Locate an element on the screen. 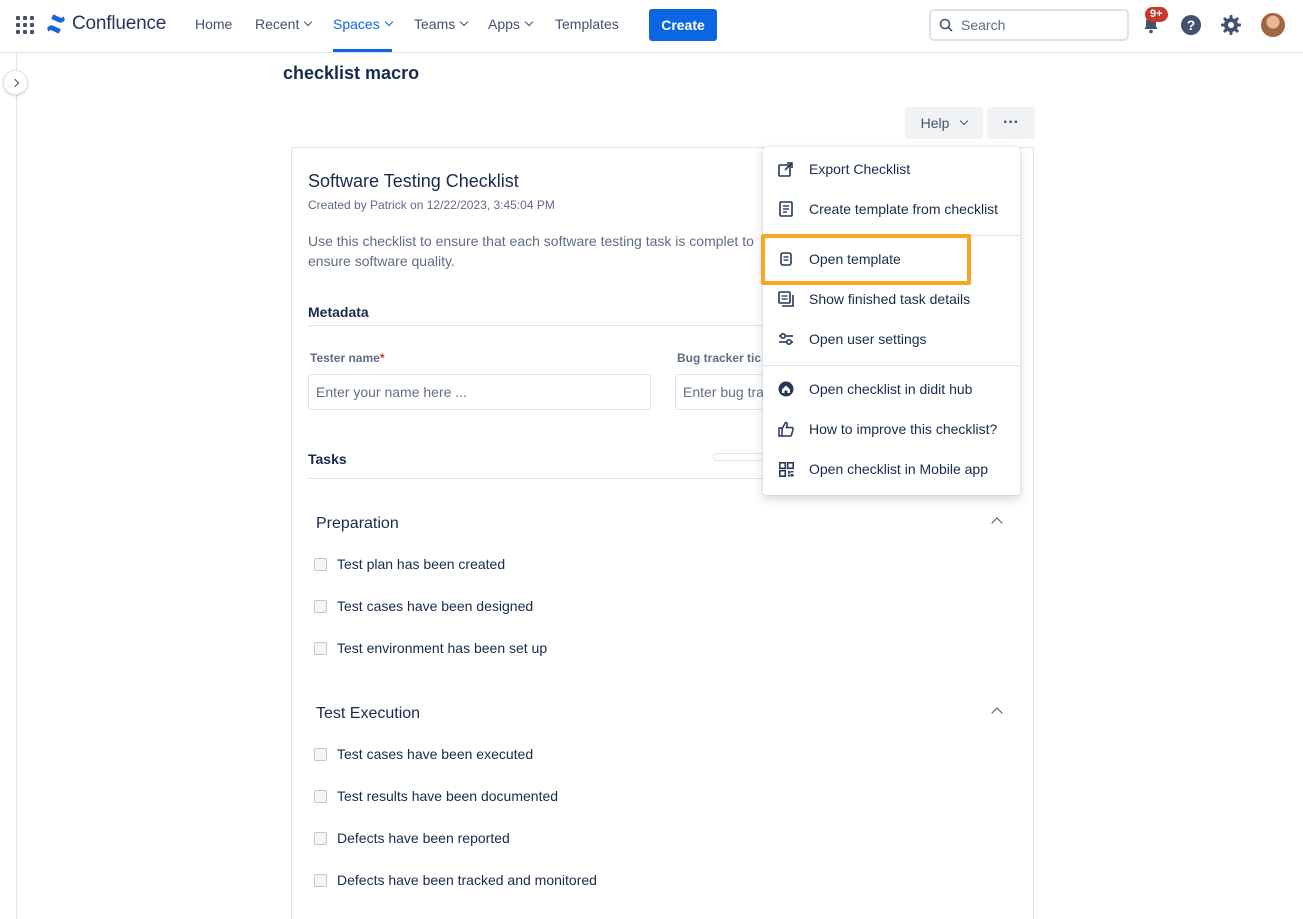 The image size is (1303, 919). page-title: checklist macro is located at coordinates (351, 73).